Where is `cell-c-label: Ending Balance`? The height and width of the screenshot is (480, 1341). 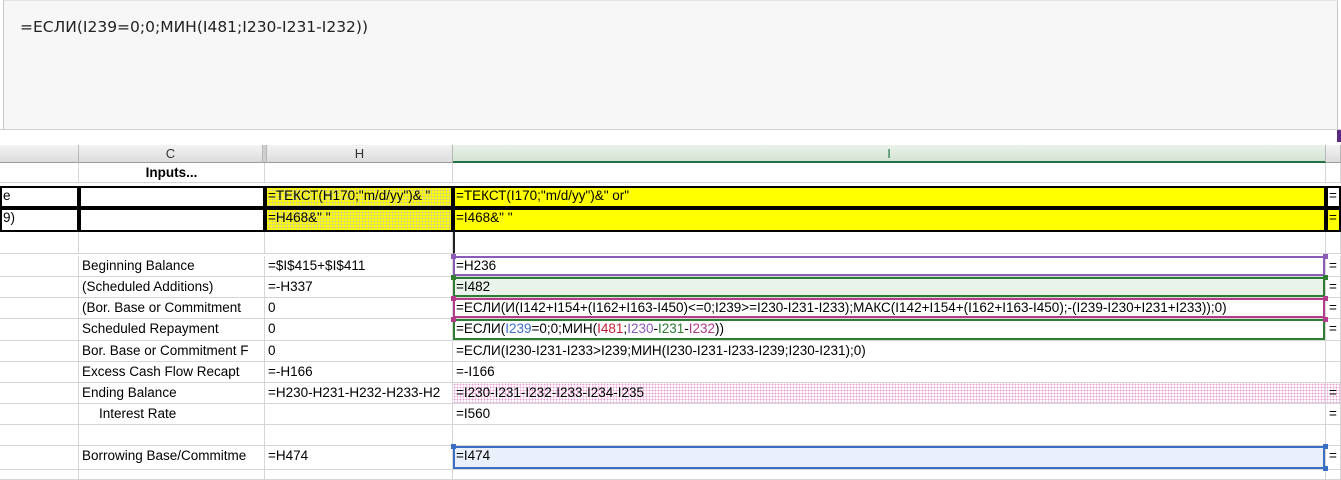
cell-c-label: Ending Balance is located at coordinates (172, 393).